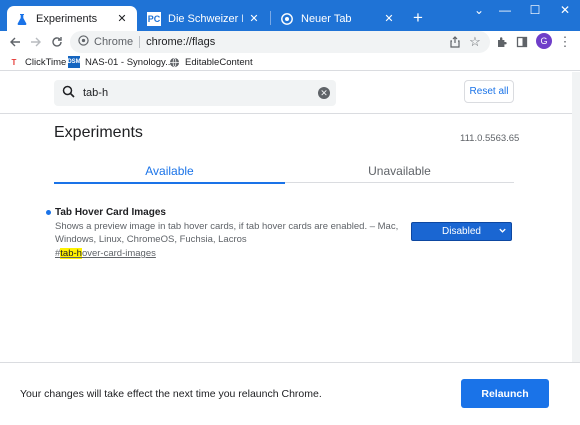 This screenshot has height=425, width=580. Describe the element at coordinates (71, 253) in the screenshot. I see `search-match-highlight: tab-h` at that location.